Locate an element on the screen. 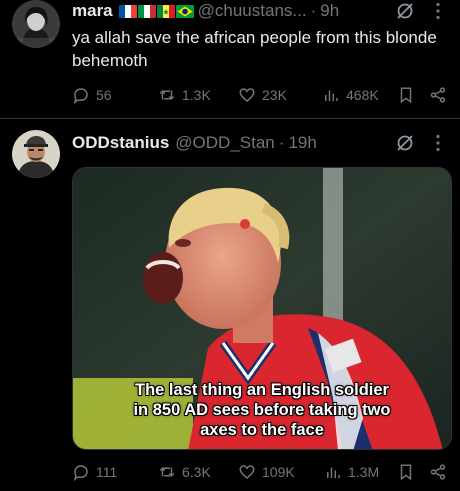  reply-button: 56 is located at coordinates (92, 95).